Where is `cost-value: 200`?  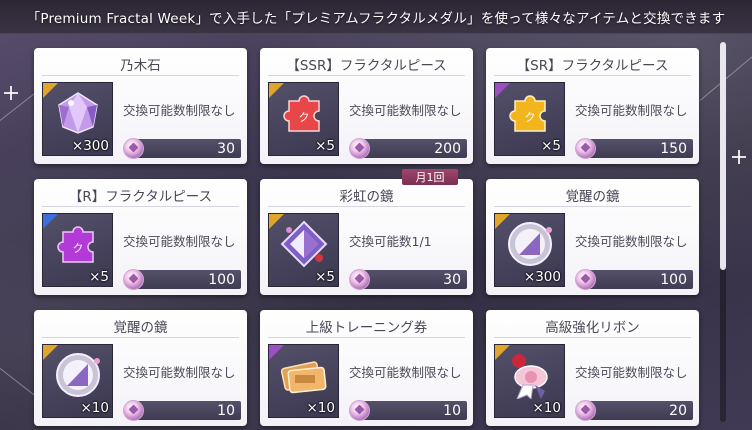
cost-value: 200 is located at coordinates (414, 148).